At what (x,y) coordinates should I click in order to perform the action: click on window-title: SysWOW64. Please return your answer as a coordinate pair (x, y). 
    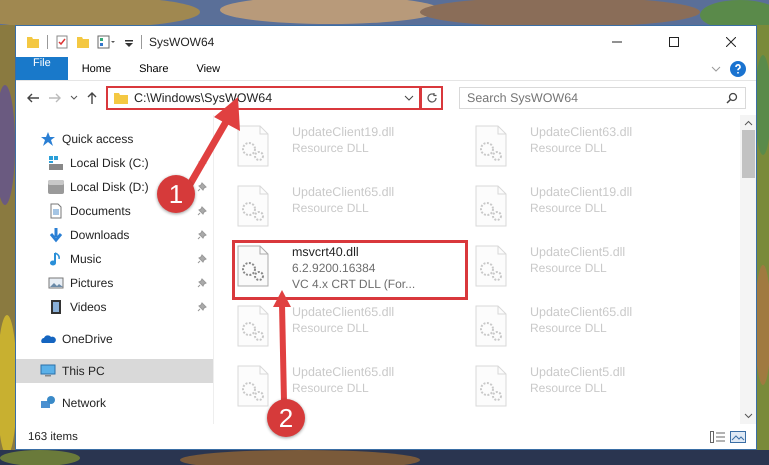
    Looking at the image, I should click on (181, 41).